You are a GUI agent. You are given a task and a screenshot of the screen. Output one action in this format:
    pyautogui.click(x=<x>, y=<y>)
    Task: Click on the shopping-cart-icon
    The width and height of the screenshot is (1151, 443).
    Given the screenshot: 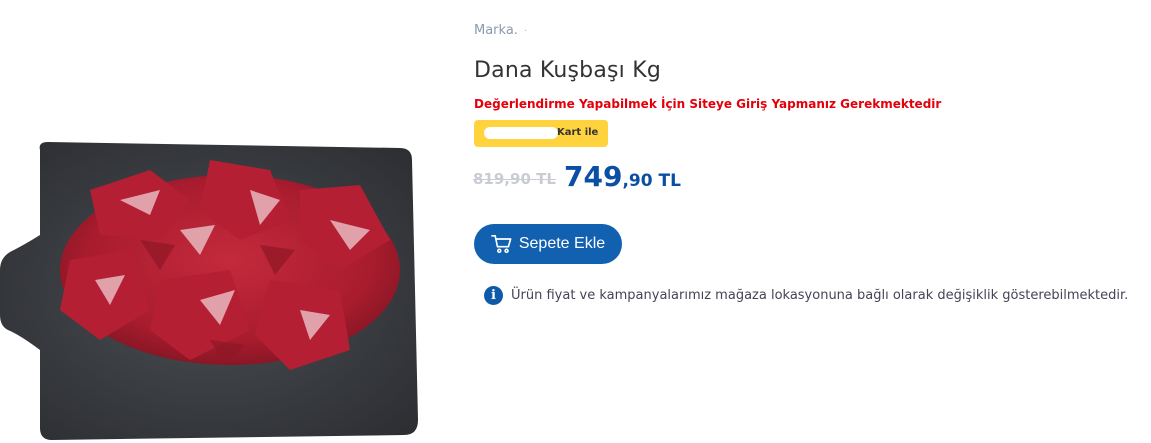 What is the action you would take?
    pyautogui.click(x=501, y=244)
    